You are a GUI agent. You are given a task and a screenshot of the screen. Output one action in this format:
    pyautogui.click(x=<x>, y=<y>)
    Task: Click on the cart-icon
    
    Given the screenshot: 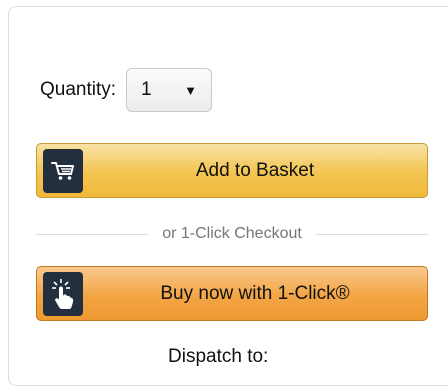 What is the action you would take?
    pyautogui.click(x=63, y=171)
    